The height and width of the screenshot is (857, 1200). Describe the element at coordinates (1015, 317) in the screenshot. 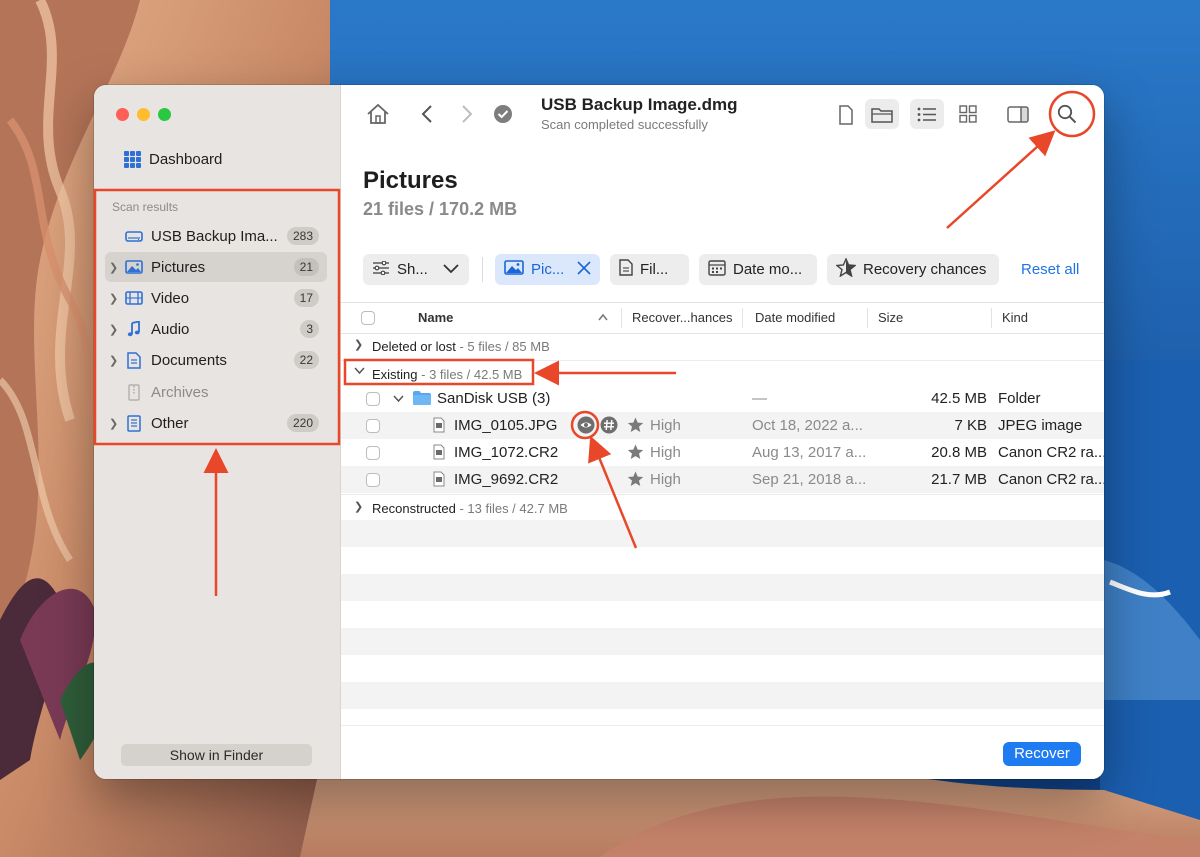

I see `column-header-kind: Kind` at that location.